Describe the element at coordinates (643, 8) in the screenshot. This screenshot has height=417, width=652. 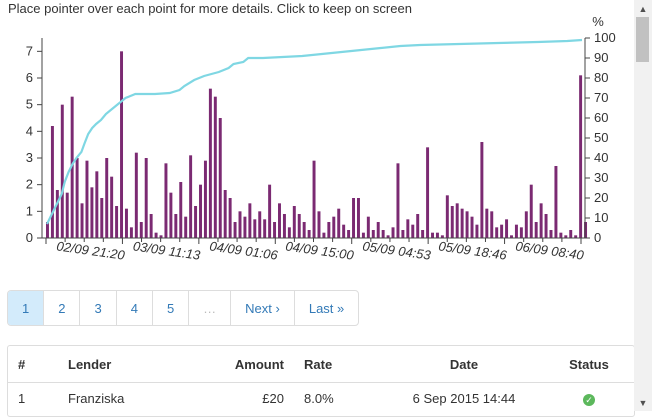
I see `scroll-up-arrow-icon: ▲` at that location.